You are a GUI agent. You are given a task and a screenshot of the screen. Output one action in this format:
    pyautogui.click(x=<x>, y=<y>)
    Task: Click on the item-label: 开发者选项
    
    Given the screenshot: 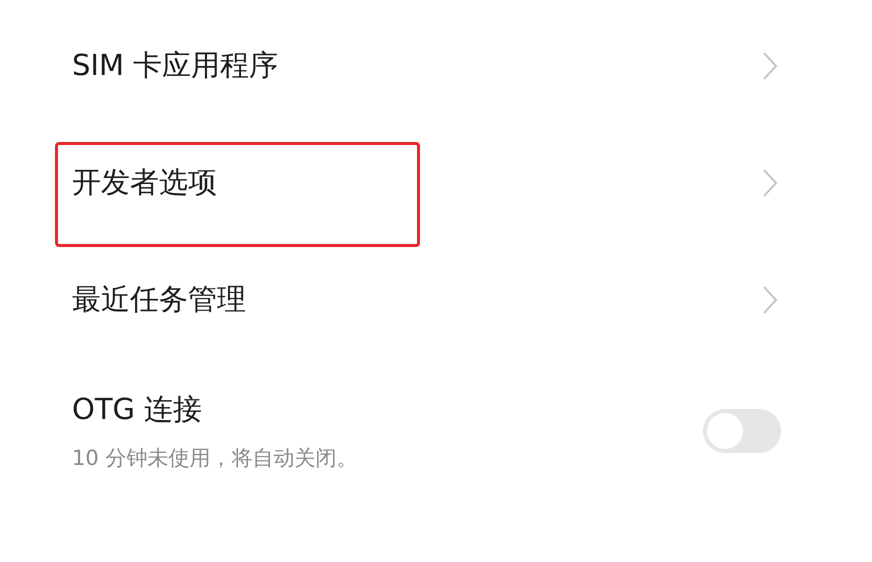 What is the action you would take?
    pyautogui.click(x=144, y=182)
    